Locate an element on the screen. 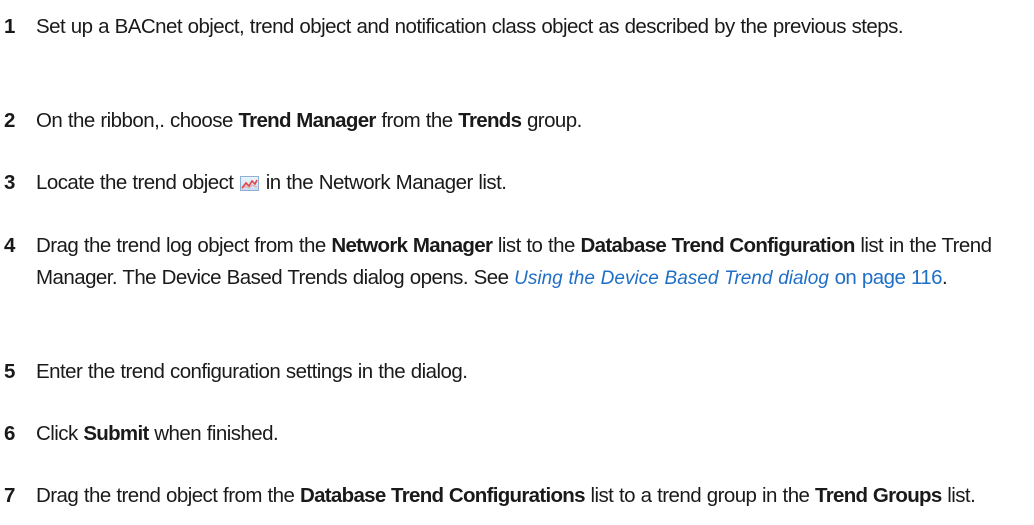  ui-term-database-trend-configuration: Database Trend Configuration is located at coordinates (718, 245).